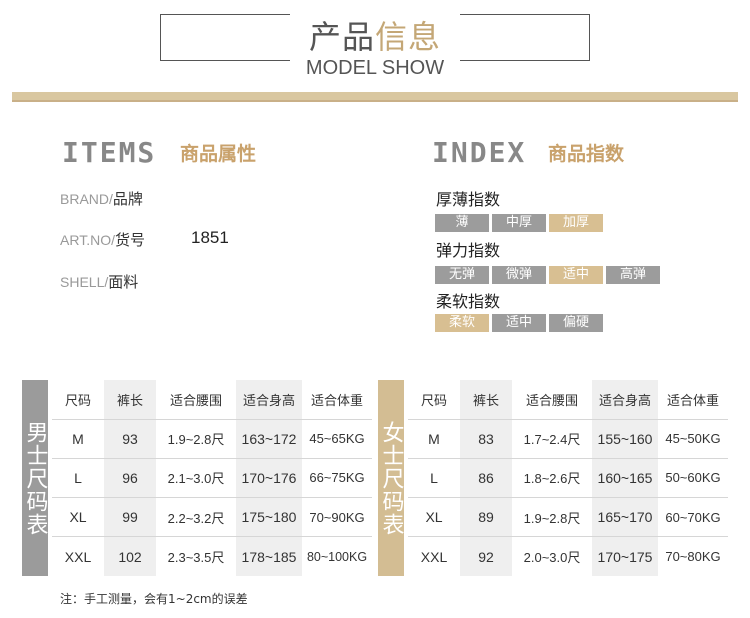 This screenshot has height=618, width=750. I want to click on cell-length: 92, so click(486, 556).